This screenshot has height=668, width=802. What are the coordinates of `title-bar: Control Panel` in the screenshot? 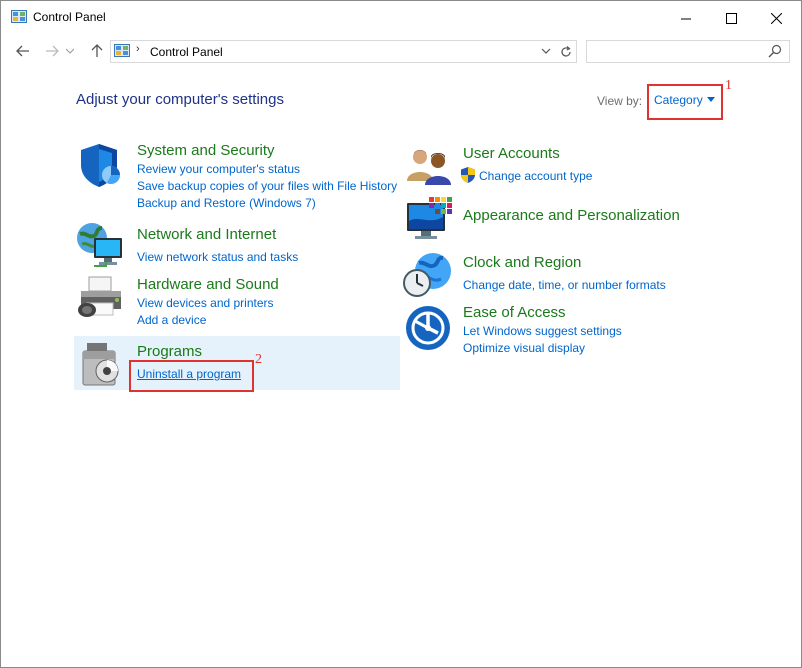 It's located at (401, 18).